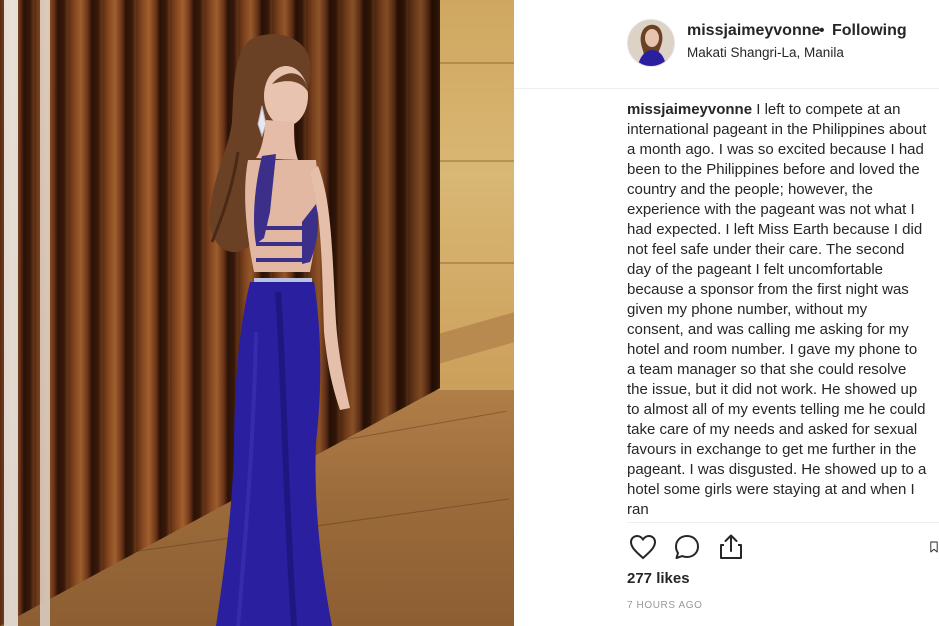  I want to click on share-arrow-icon, so click(731, 546).